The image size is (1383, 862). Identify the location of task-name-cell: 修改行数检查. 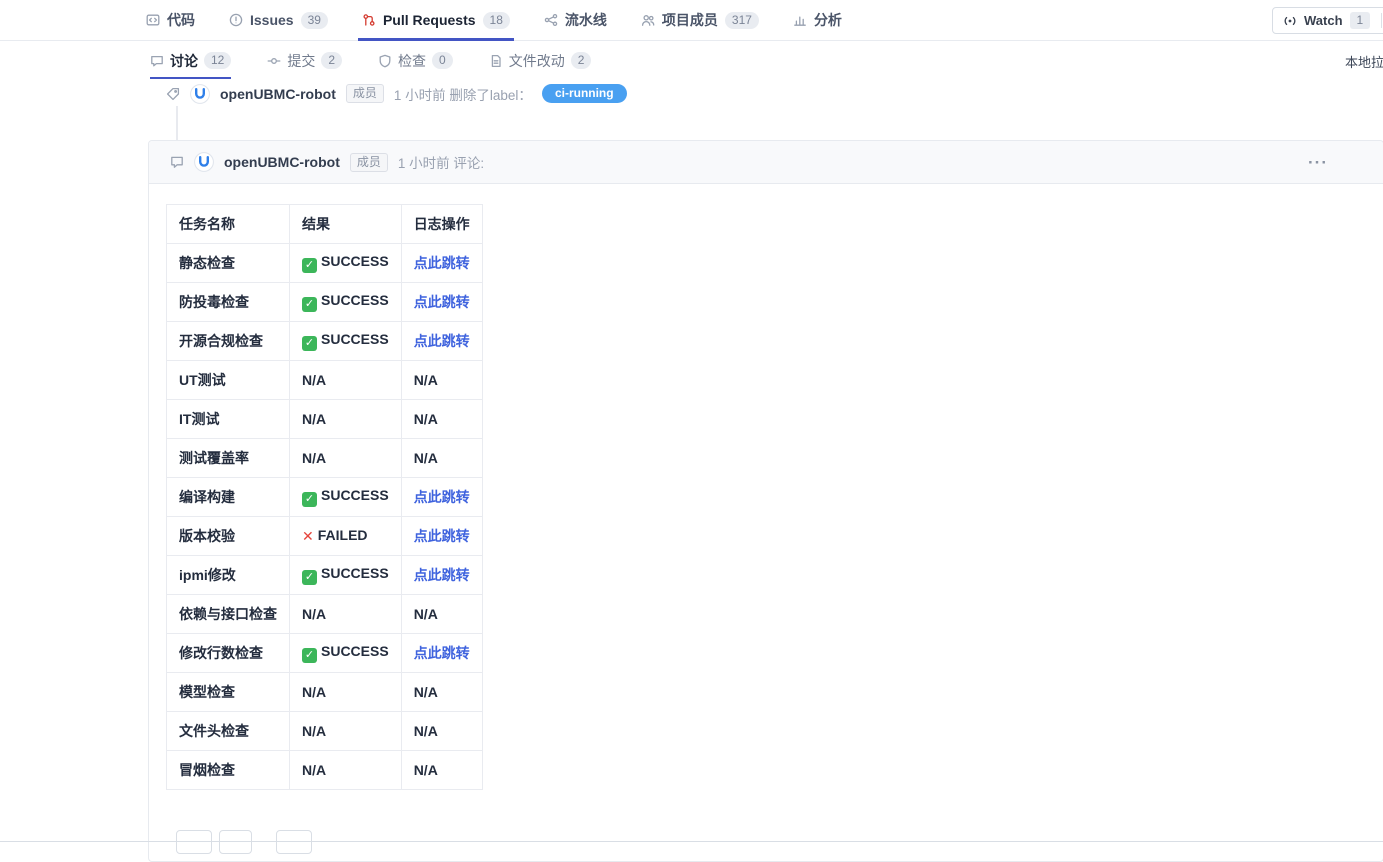
(228, 653).